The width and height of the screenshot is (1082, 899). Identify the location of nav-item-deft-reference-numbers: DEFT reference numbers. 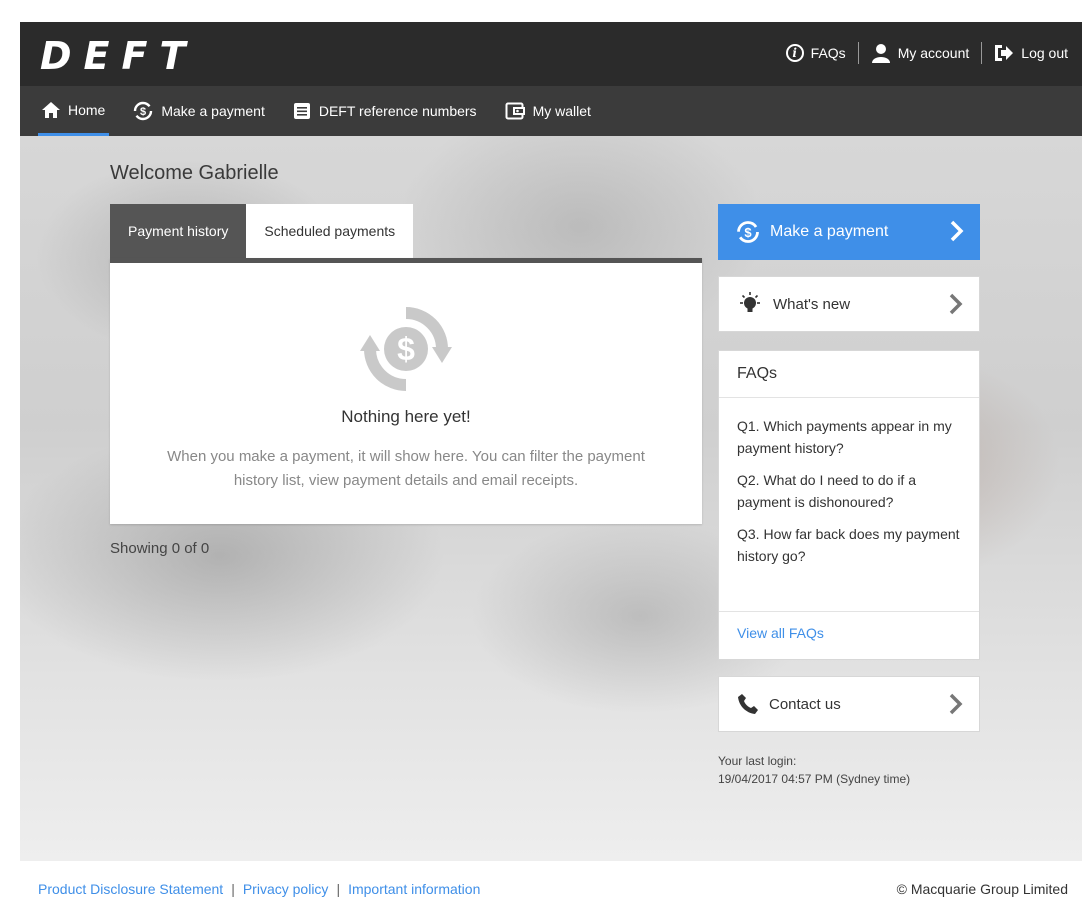
(385, 111).